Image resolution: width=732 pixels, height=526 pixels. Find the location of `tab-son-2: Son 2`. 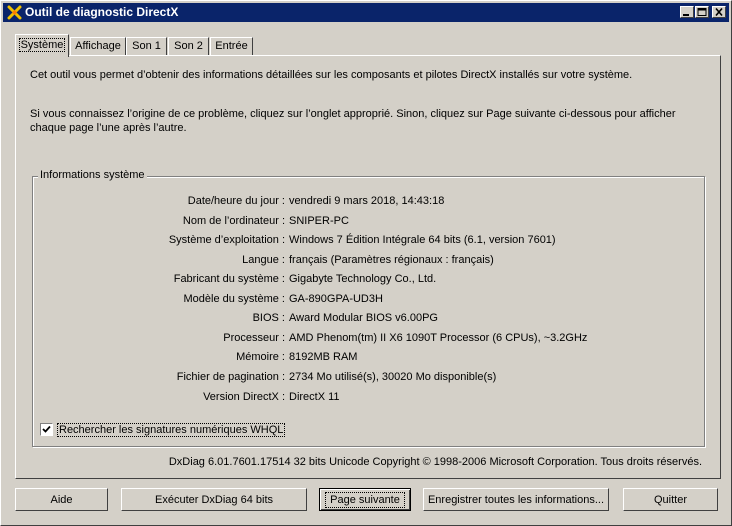

tab-son-2: Son 2 is located at coordinates (188, 46).